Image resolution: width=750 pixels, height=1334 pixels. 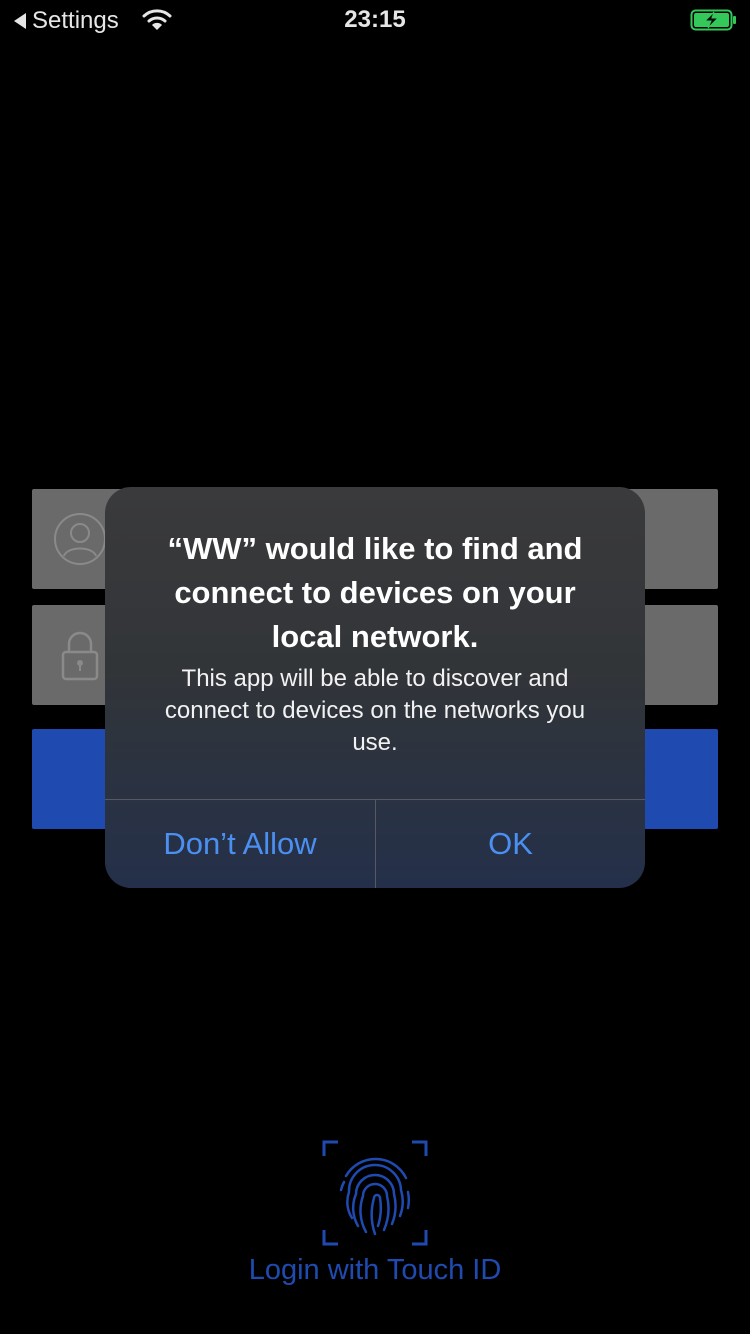 I want to click on lock-icon, so click(x=80, y=656).